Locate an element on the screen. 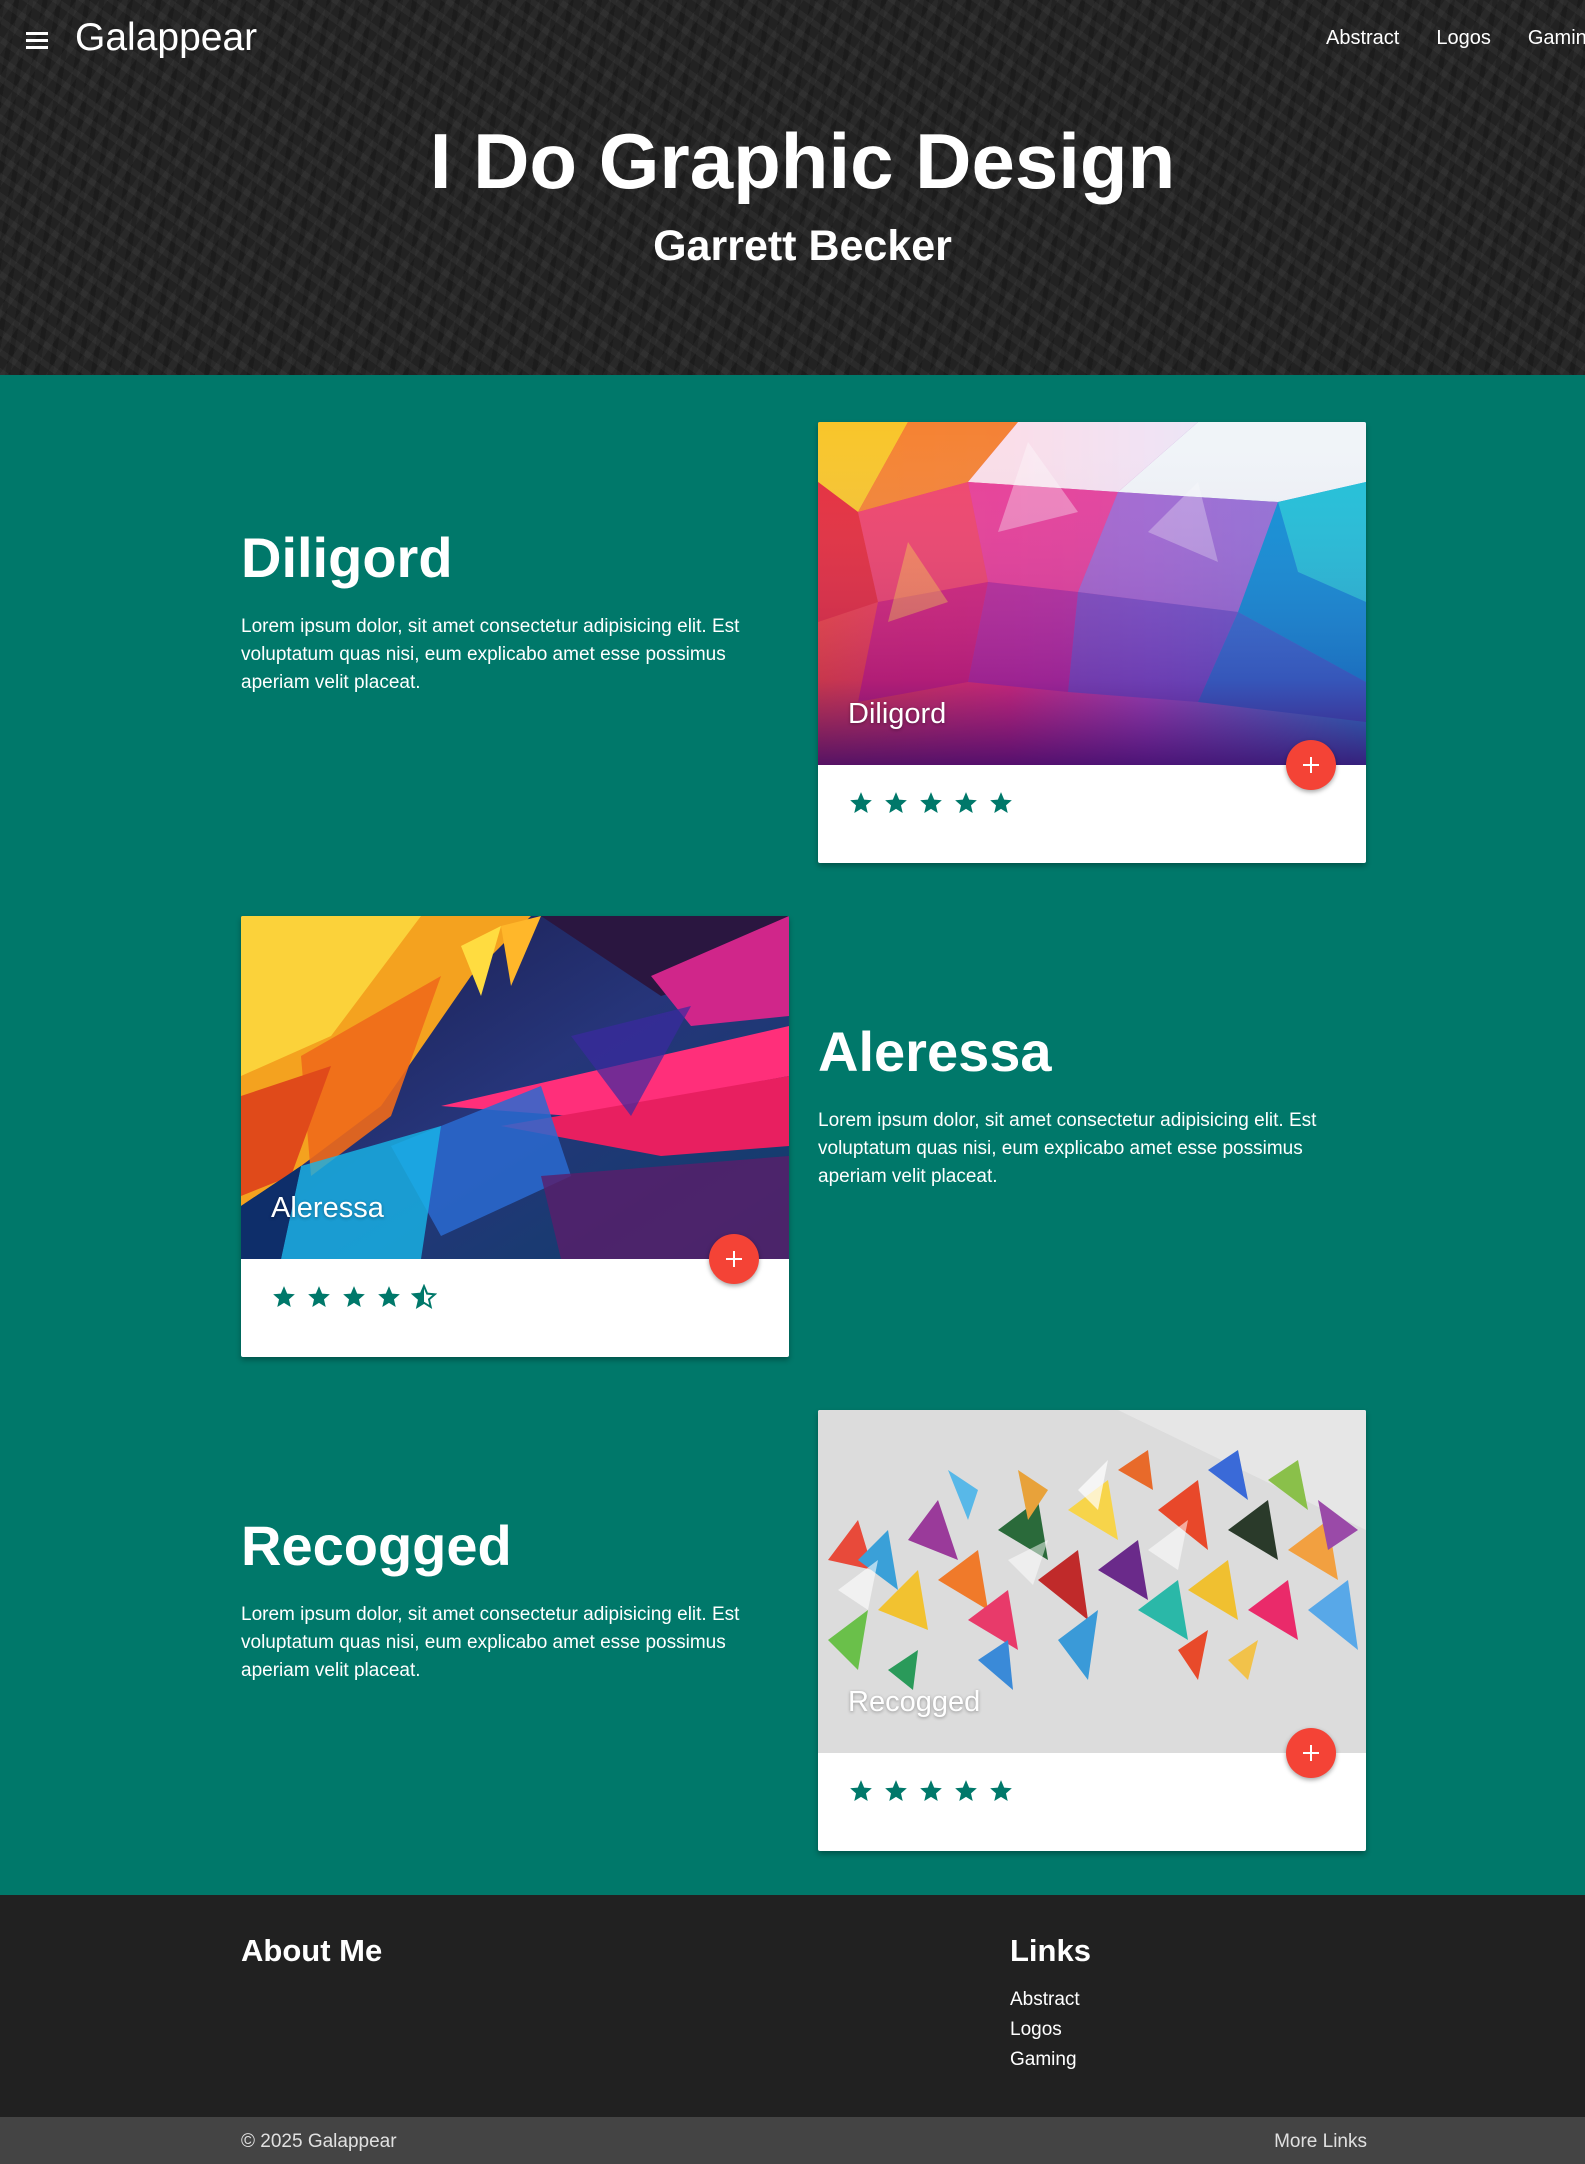 This screenshot has width=1585, height=2164. brand-logo: Galappear is located at coordinates (166, 38).